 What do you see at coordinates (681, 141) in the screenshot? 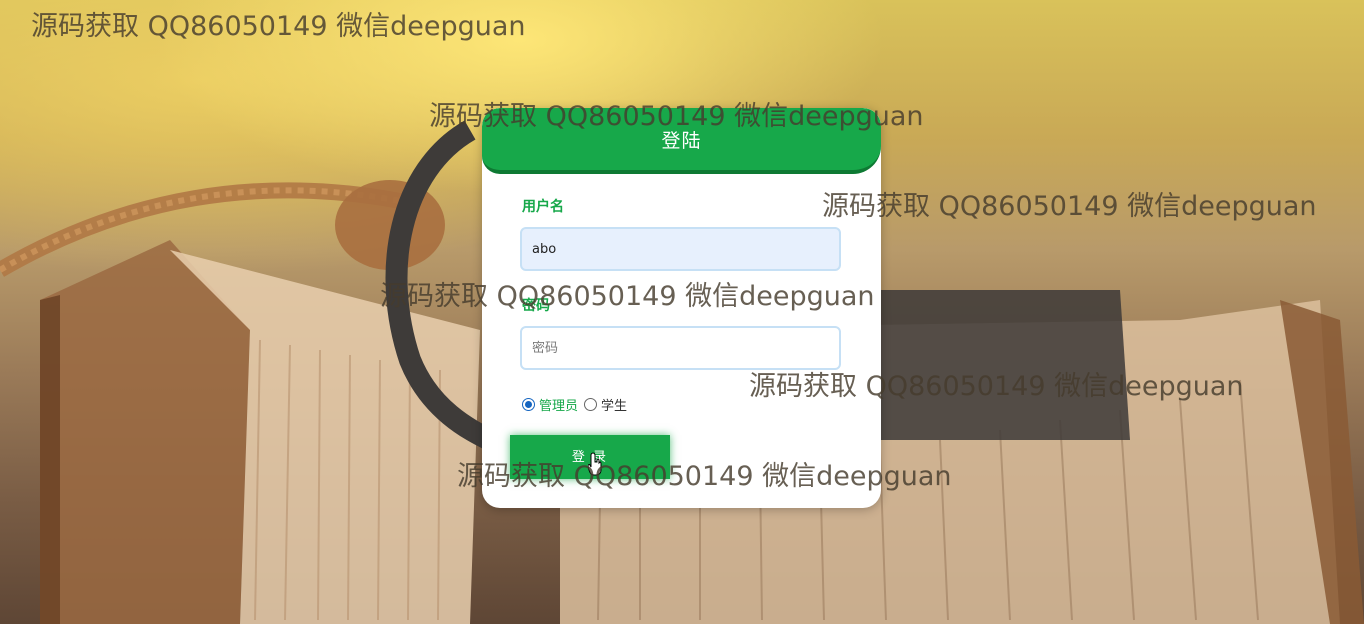
I see `login-title: 登陆` at bounding box center [681, 141].